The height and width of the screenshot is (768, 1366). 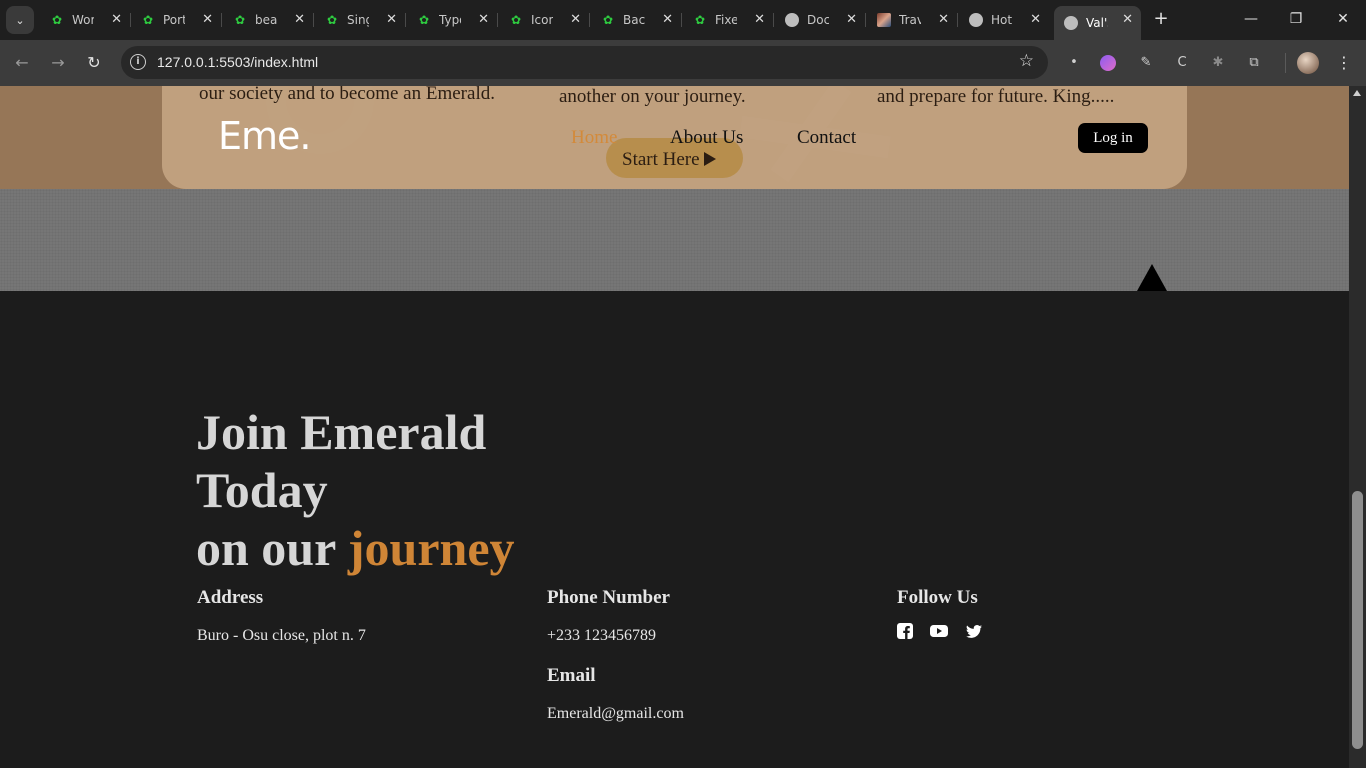 I want to click on tab-title: Icon, so click(x=542, y=20).